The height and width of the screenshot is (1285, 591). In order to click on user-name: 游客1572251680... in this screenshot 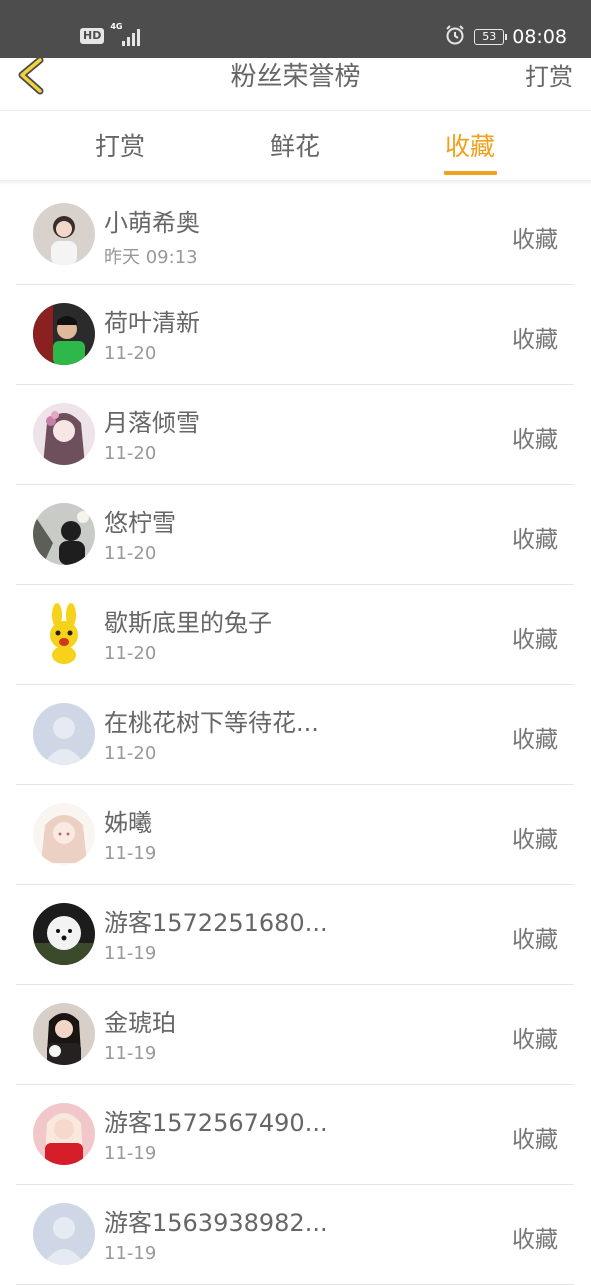, I will do `click(216, 923)`.